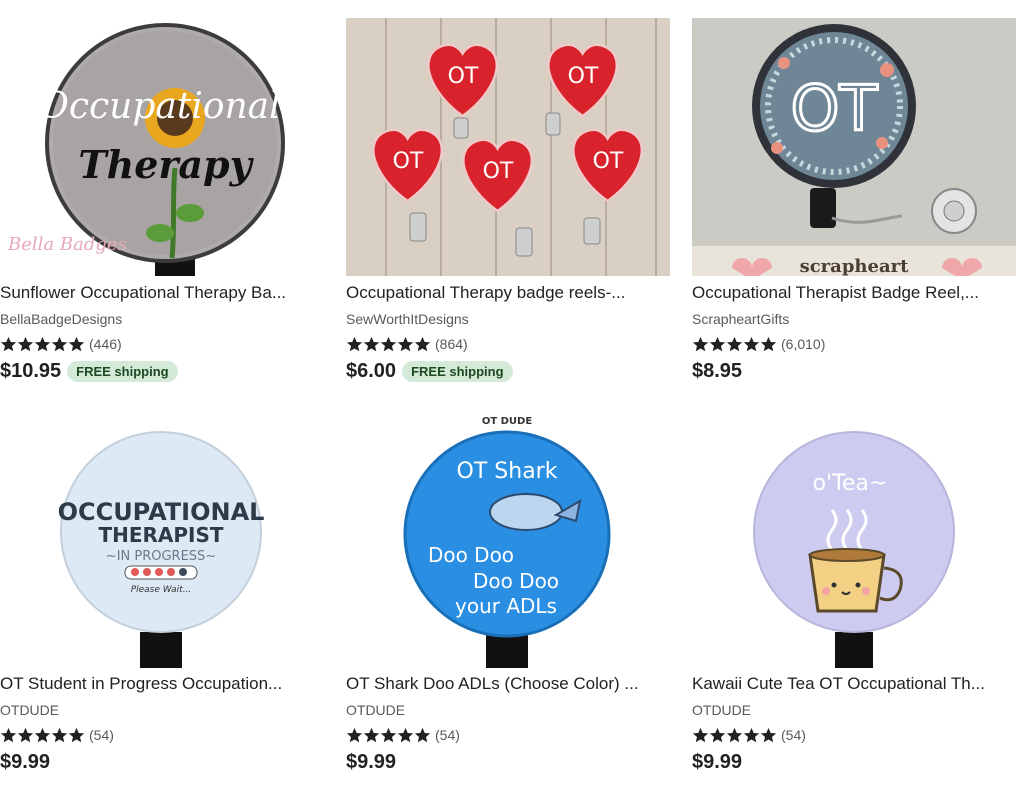 The height and width of the screenshot is (785, 1024). I want to click on badge-text: OT, so click(835, 108).